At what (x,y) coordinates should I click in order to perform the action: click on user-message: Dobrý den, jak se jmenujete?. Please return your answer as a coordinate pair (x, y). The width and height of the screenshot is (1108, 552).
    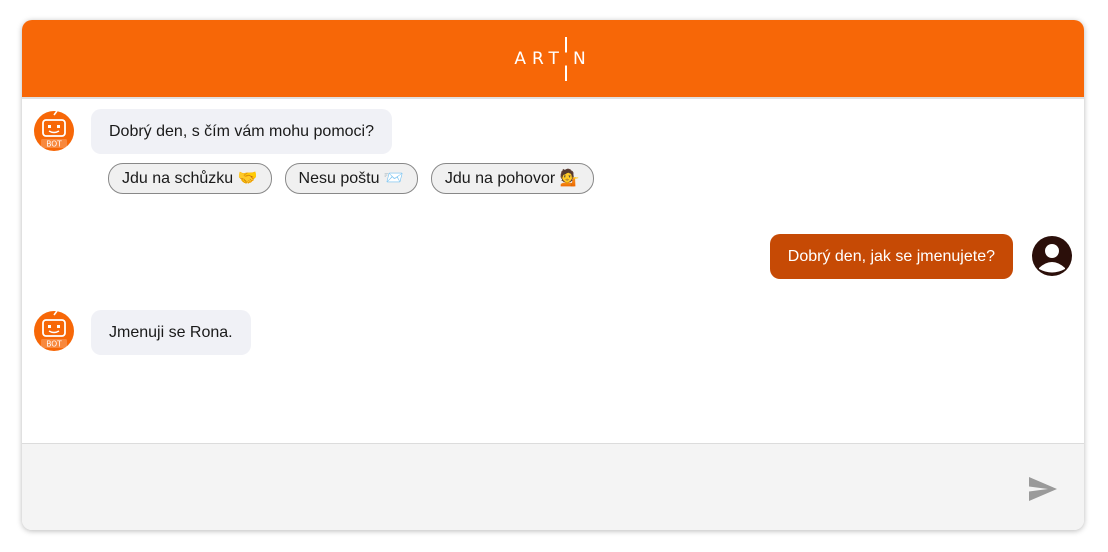
    Looking at the image, I should click on (891, 256).